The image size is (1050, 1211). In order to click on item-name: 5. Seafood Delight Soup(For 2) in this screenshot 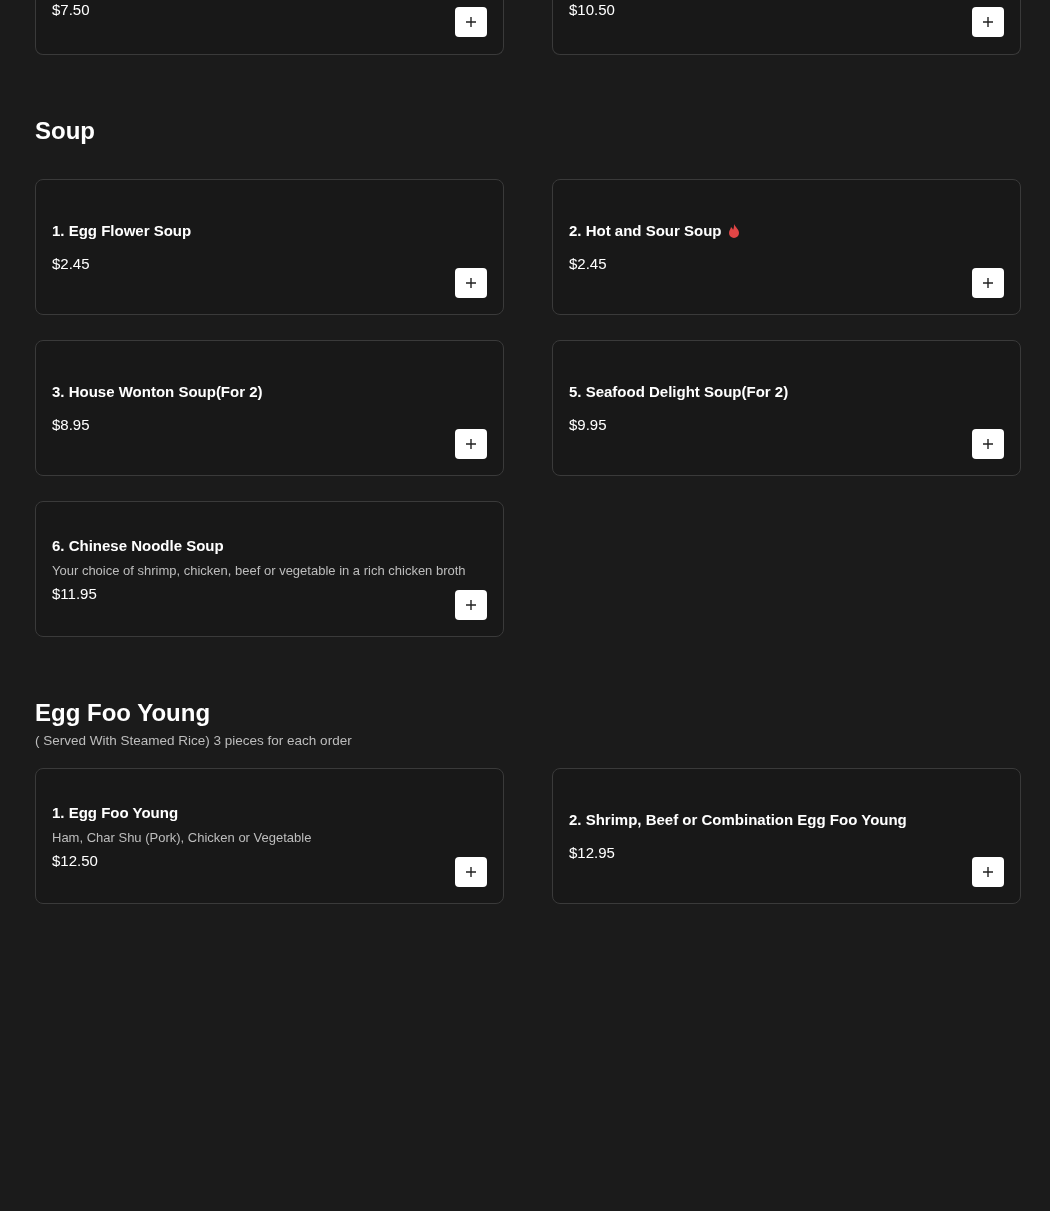, I will do `click(679, 391)`.